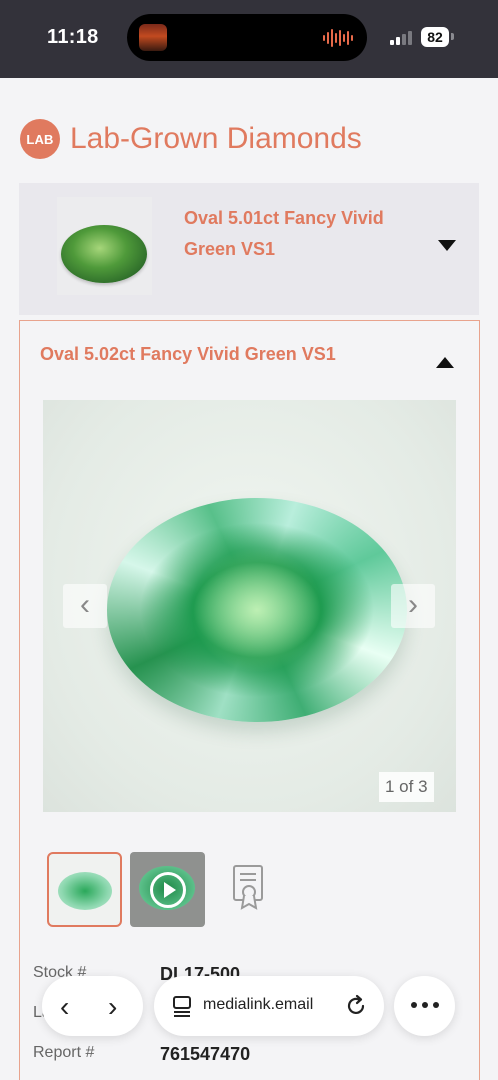 The width and height of the screenshot is (498, 1080). What do you see at coordinates (92, 1006) in the screenshot?
I see `browser-nav-group: ‹ ›` at bounding box center [92, 1006].